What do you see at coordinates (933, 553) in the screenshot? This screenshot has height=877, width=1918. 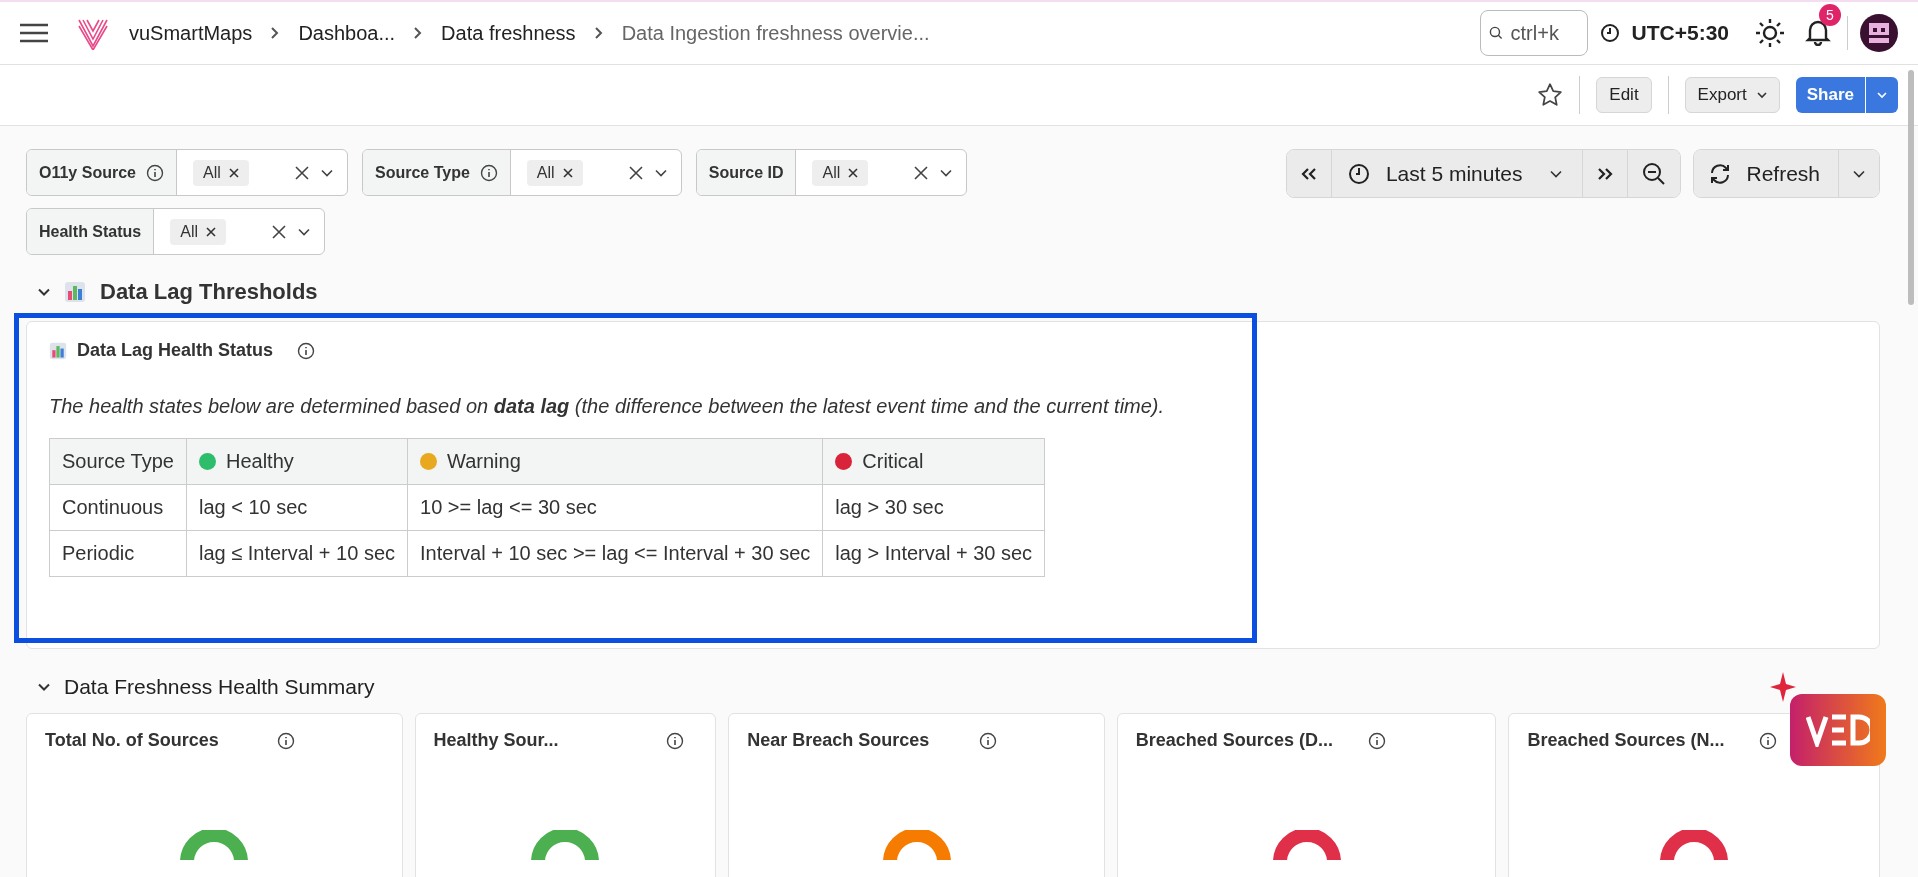 I see `table-cell: lag > Interval + 30 sec` at bounding box center [933, 553].